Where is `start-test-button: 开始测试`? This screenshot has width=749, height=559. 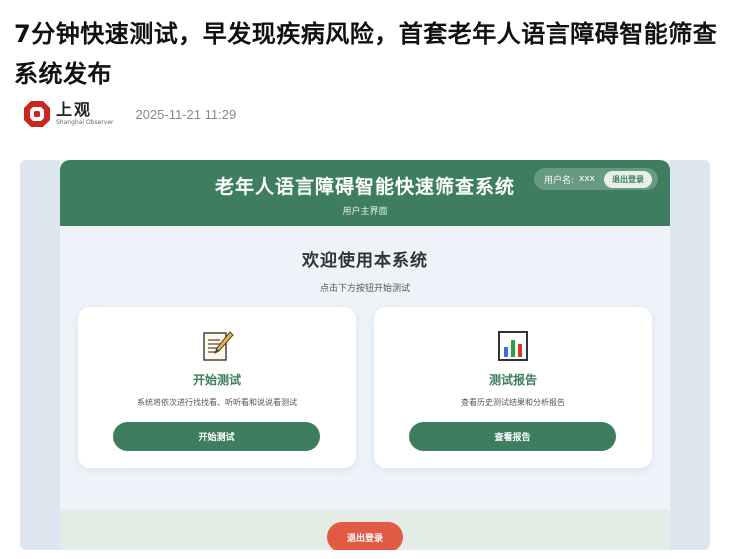 start-test-button: 开始测试 is located at coordinates (216, 436).